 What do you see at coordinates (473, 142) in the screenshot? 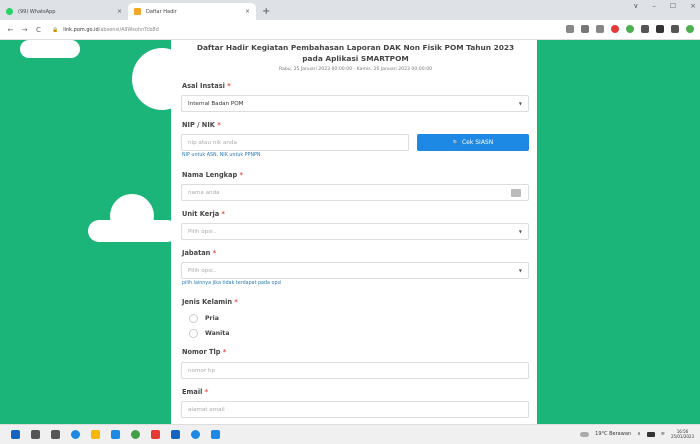
I see `cek-siasn-button: 🔍 Cek SIASN` at bounding box center [473, 142].